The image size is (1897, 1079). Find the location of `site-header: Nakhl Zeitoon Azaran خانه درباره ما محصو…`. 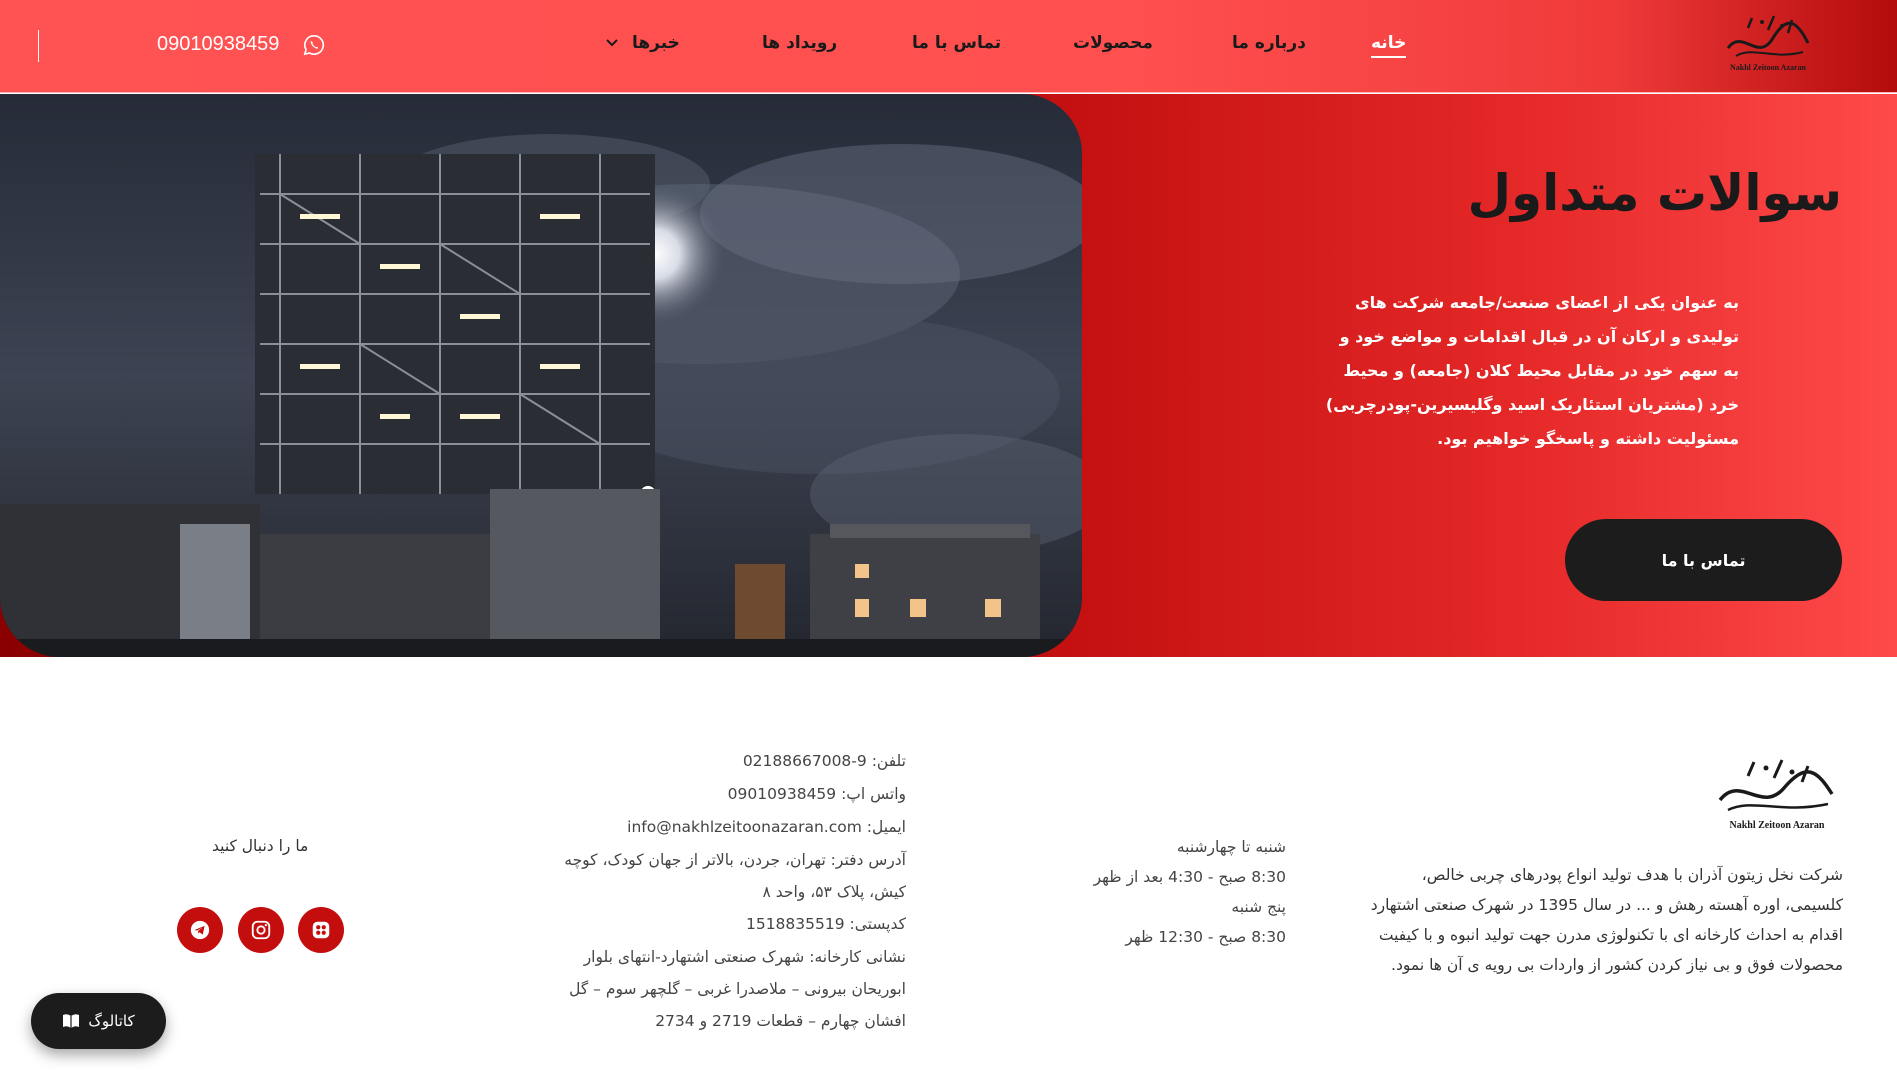

site-header: Nakhl Zeitoon Azaran خانه درباره ما محصو… is located at coordinates (948, 46).